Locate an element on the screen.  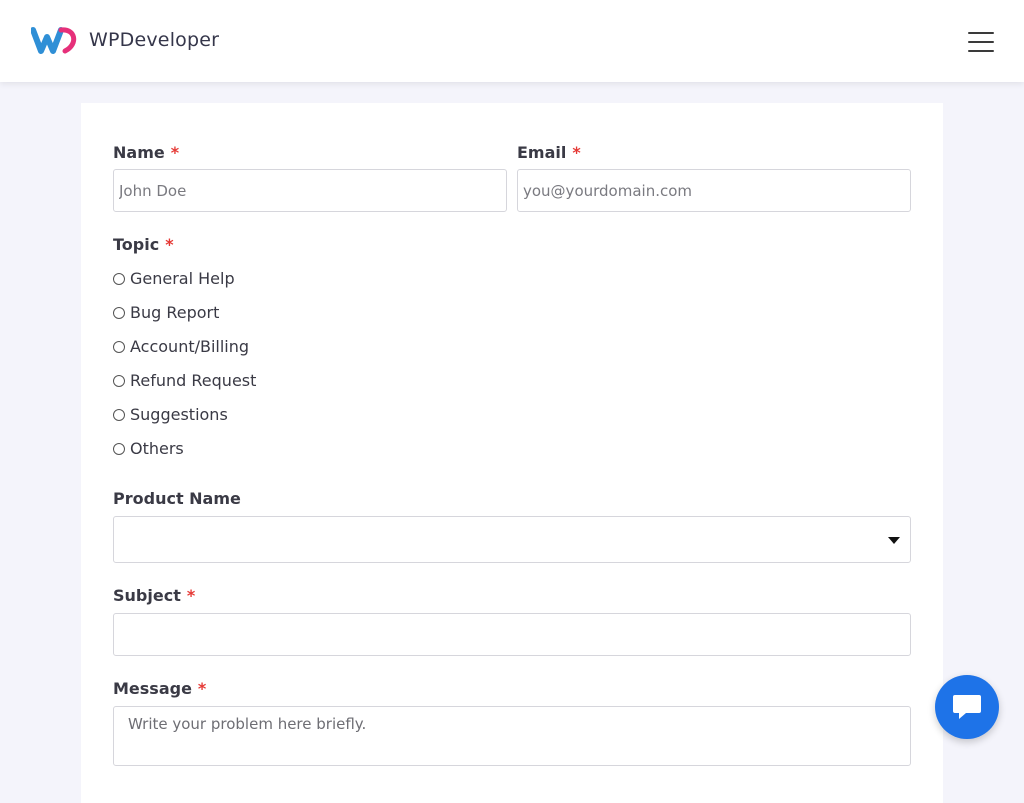
email-label: Email * is located at coordinates (549, 152).